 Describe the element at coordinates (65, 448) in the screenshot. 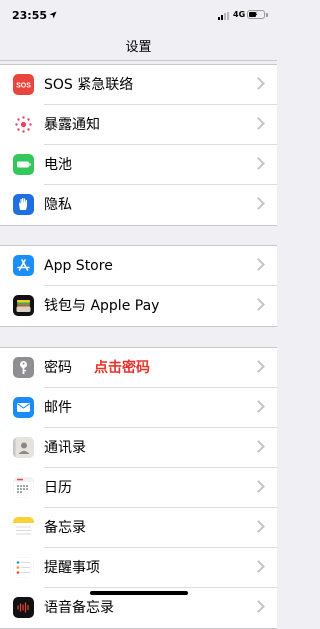

I see `row-label: 通讯录` at that location.